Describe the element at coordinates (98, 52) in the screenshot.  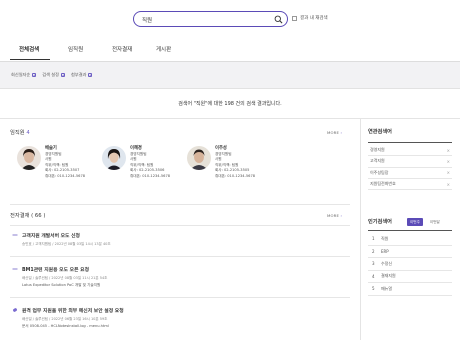
I see `search-tabs: 전체검색 임직원 전자결재 게시판` at that location.